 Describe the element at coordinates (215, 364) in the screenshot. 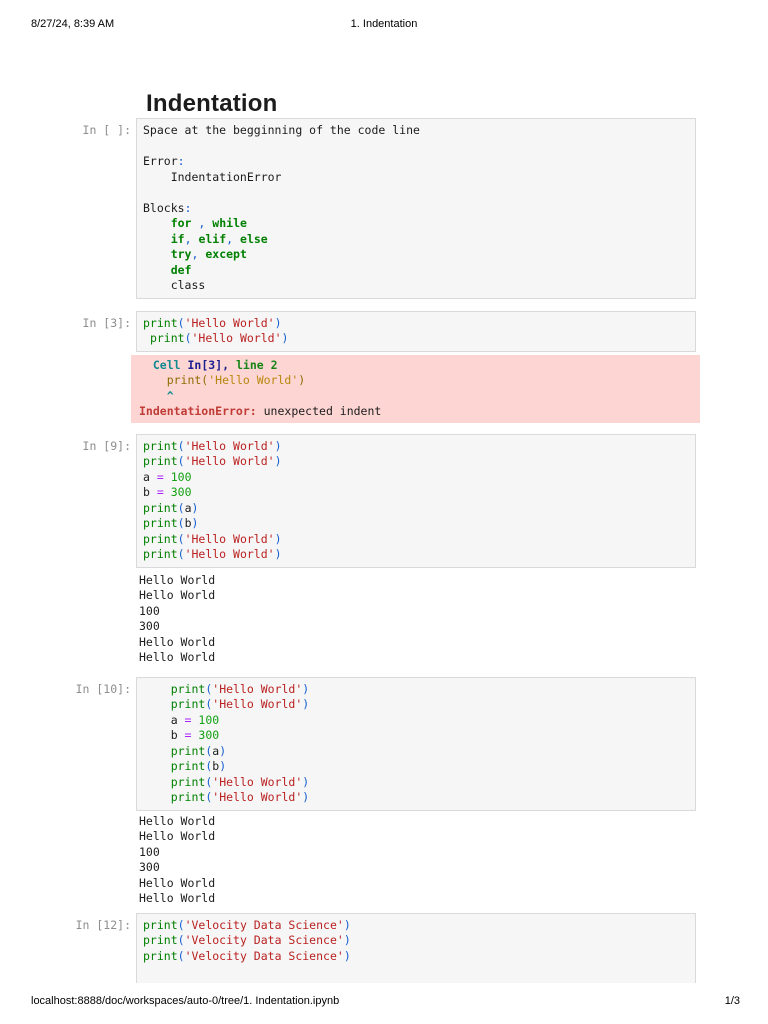

I see `code-line: Cell In[3], line 2` at that location.